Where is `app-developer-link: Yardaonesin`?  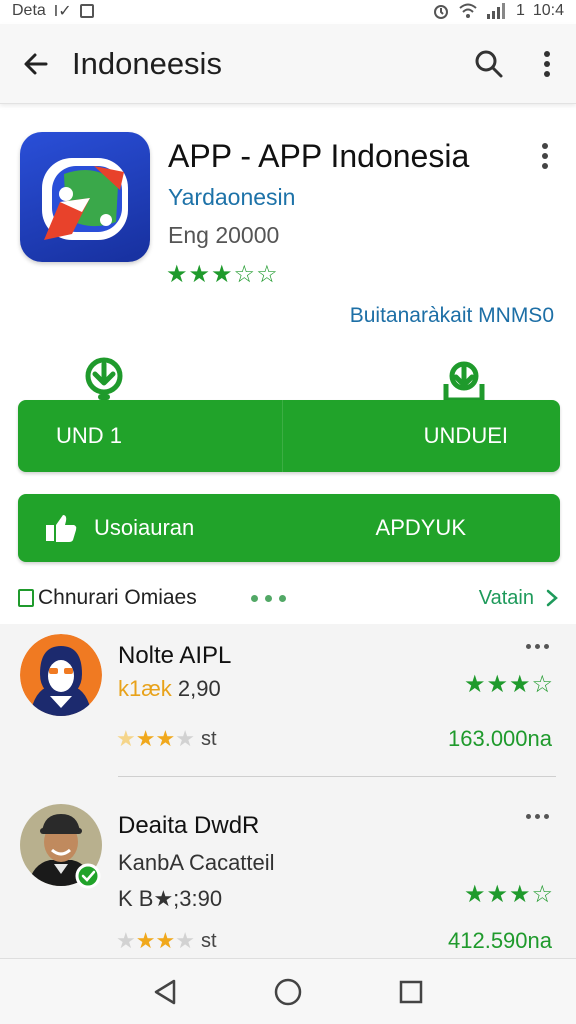 app-developer-link: Yardaonesin is located at coordinates (231, 197).